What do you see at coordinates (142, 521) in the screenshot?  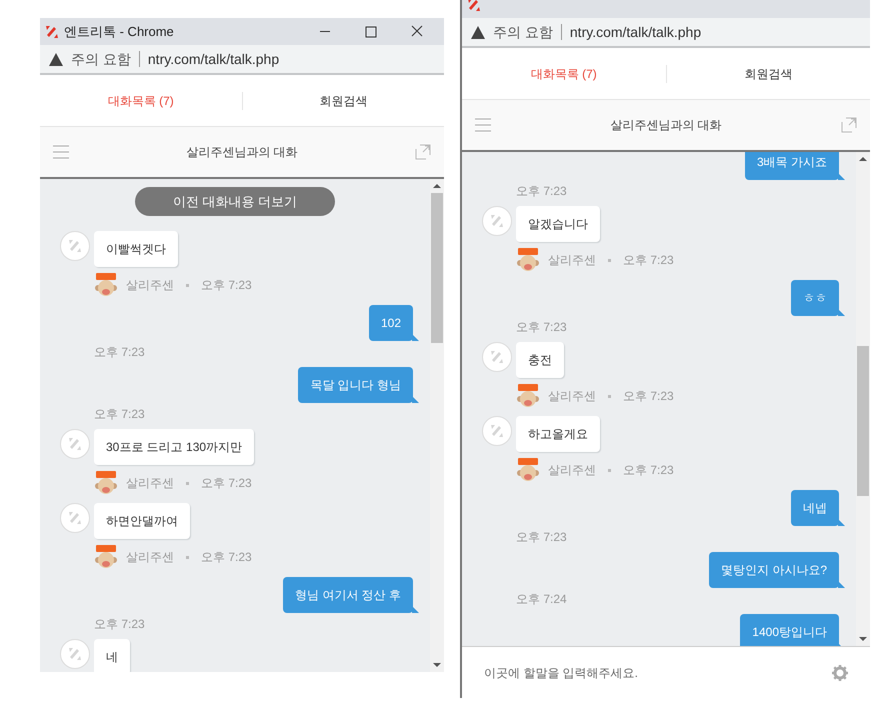 I see `received-message: 하면안댈까여` at bounding box center [142, 521].